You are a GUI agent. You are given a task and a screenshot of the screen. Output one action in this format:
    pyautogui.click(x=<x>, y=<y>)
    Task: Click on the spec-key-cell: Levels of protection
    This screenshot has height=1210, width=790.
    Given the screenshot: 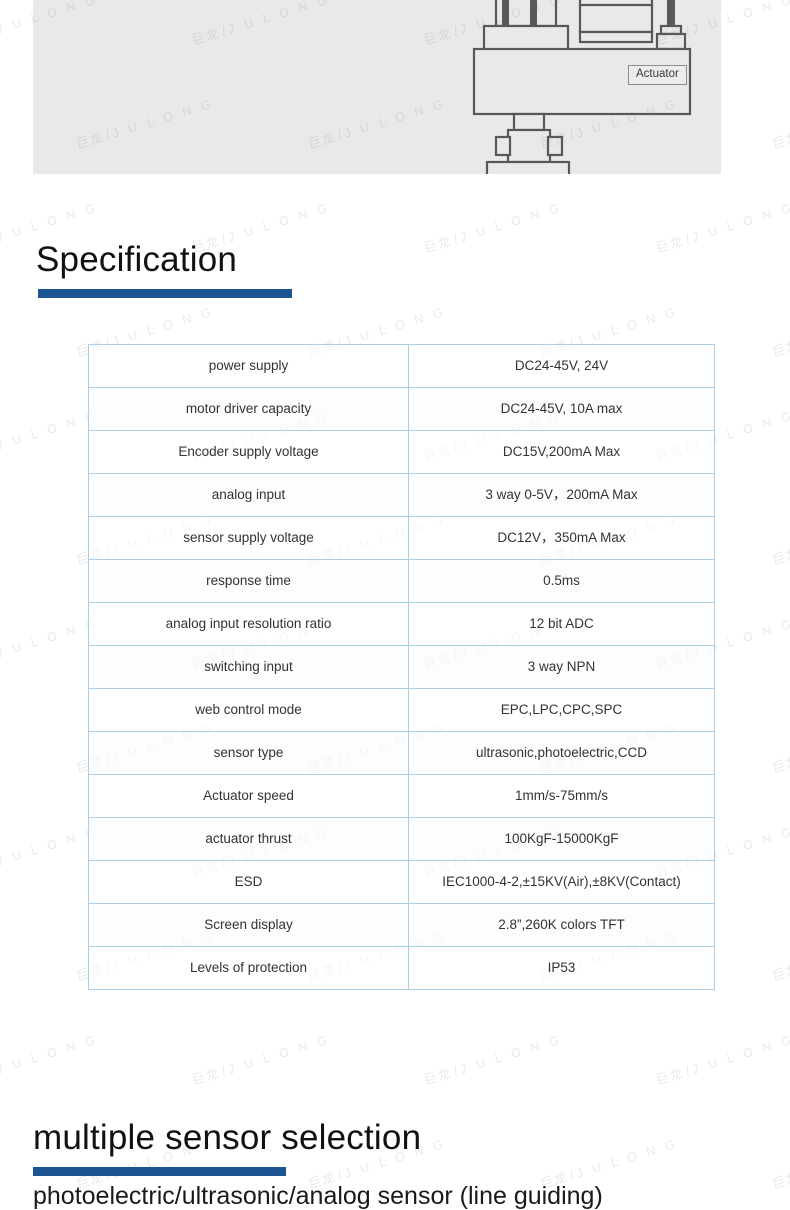 What is the action you would take?
    pyautogui.click(x=248, y=968)
    